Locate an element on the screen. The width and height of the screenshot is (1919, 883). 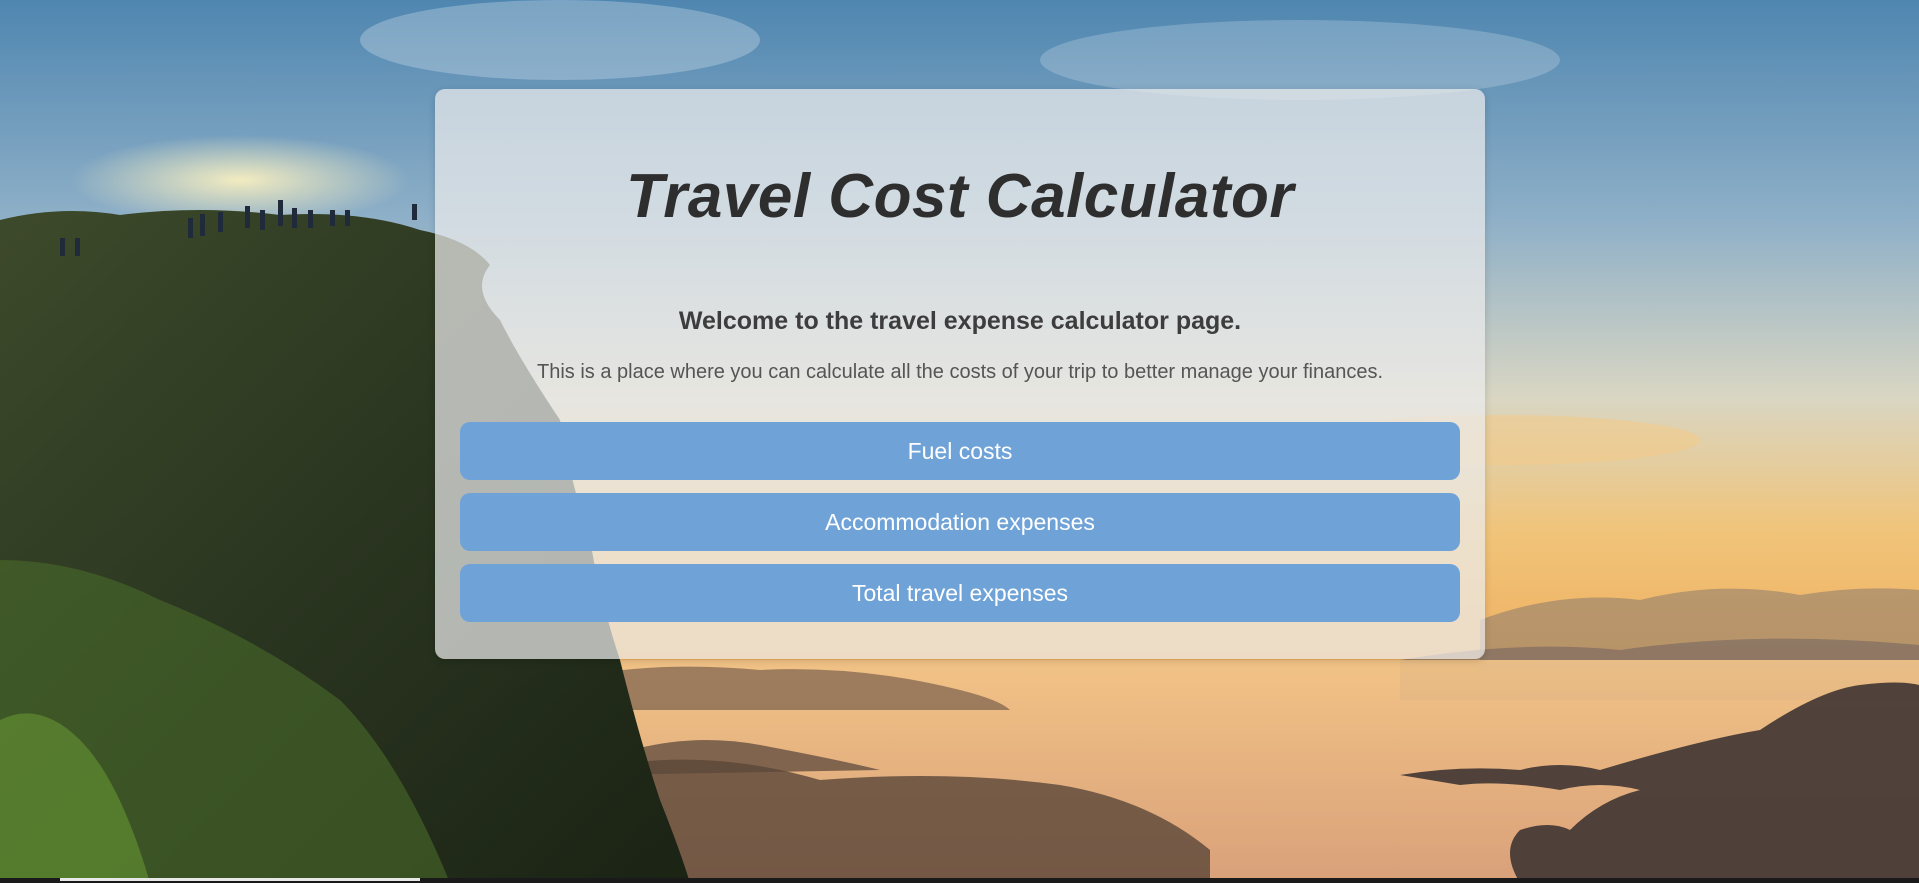
page-title: Travel Cost Calculator is located at coordinates (960, 196).